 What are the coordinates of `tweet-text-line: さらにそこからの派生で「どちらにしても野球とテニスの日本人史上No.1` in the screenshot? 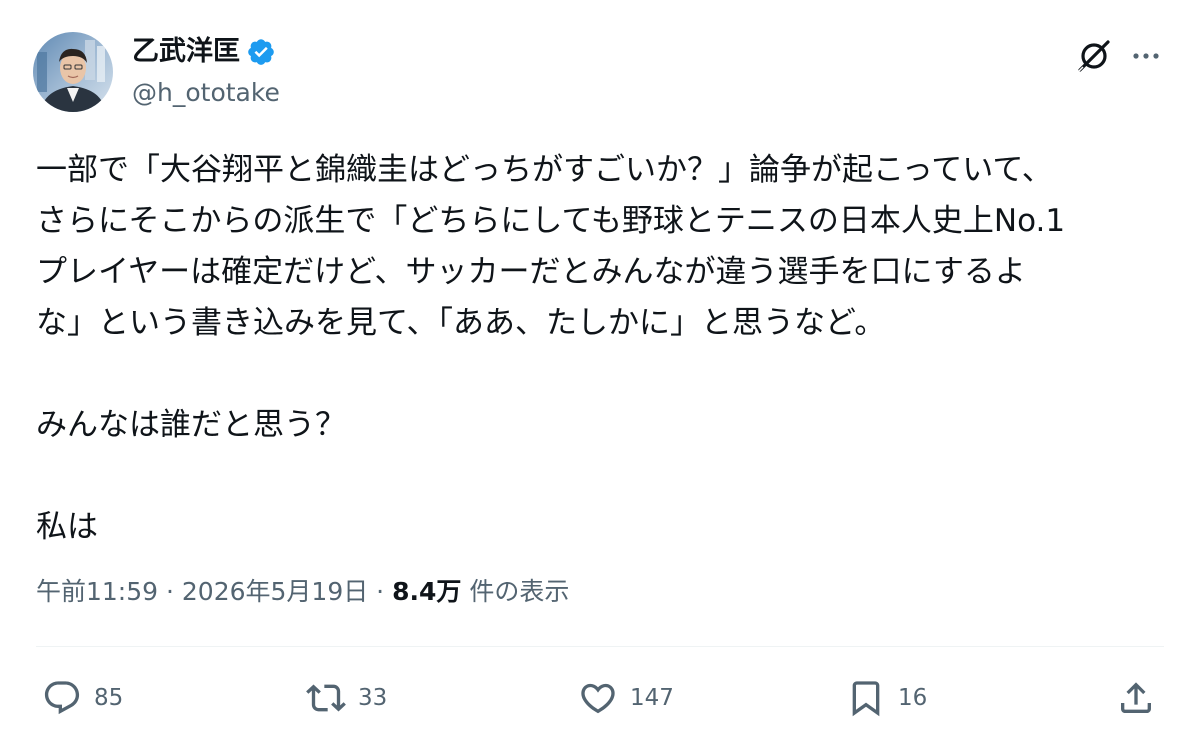 It's located at (551, 221).